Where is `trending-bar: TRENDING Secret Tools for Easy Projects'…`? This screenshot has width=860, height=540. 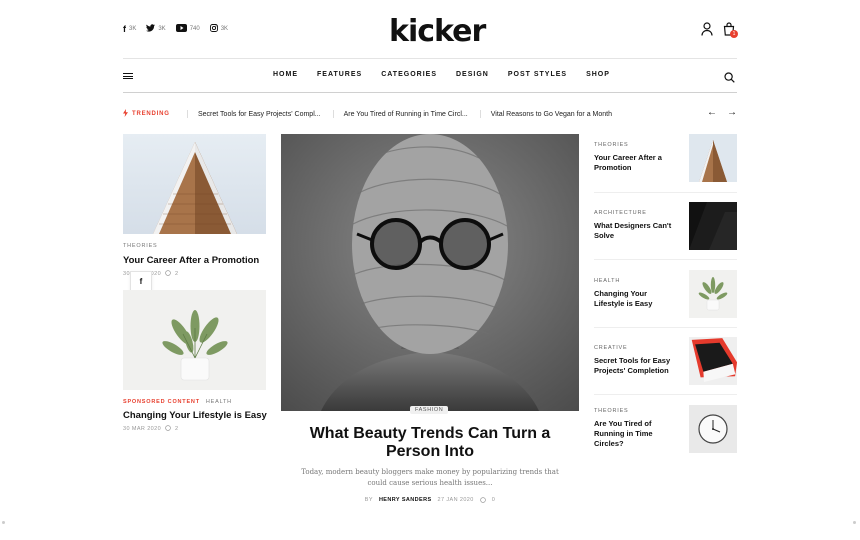
trending-bar: TRENDING Secret Tools for Easy Projects'… is located at coordinates (430, 114).